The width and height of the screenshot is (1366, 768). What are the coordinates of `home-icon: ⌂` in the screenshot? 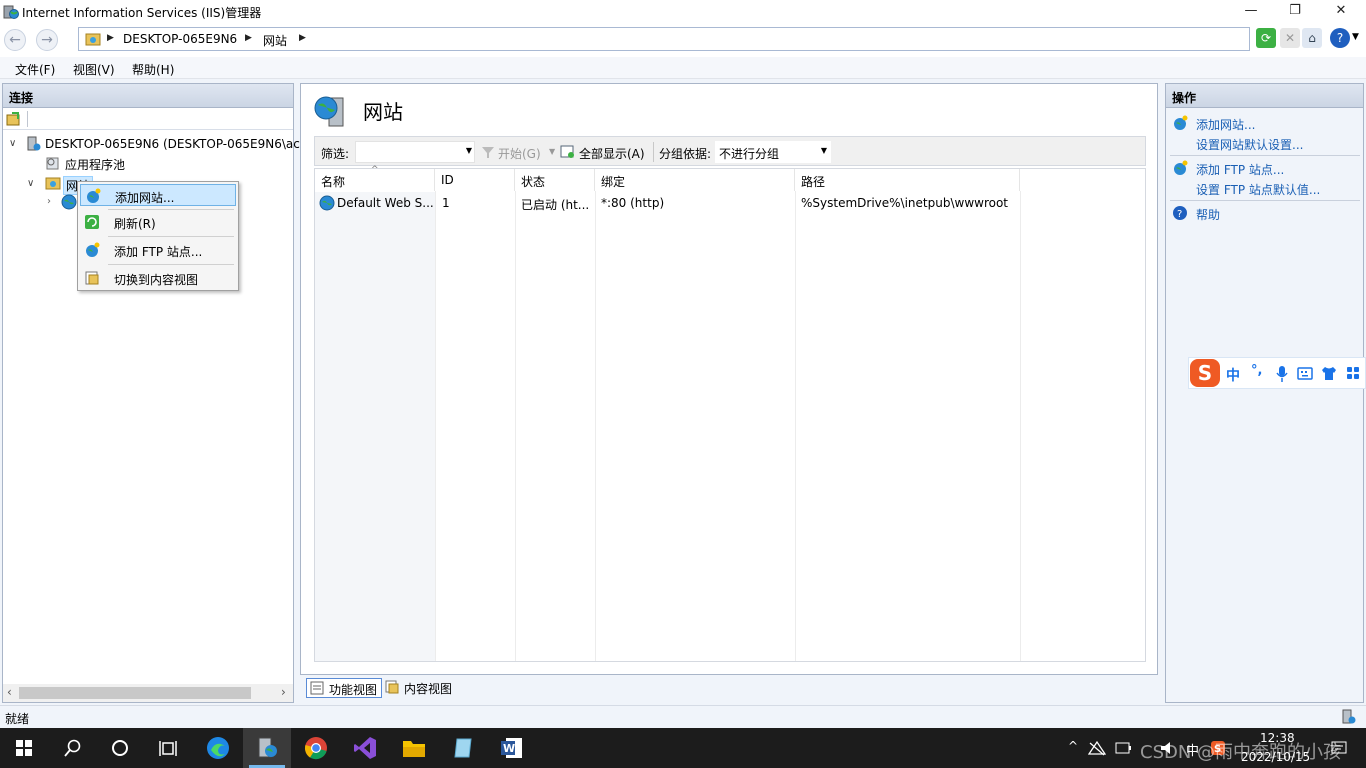 It's located at (1312, 38).